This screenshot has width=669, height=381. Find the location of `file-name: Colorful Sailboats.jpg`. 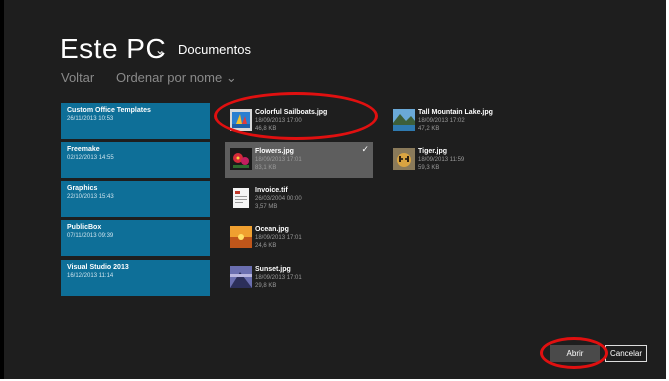

file-name: Colorful Sailboats.jpg is located at coordinates (291, 112).